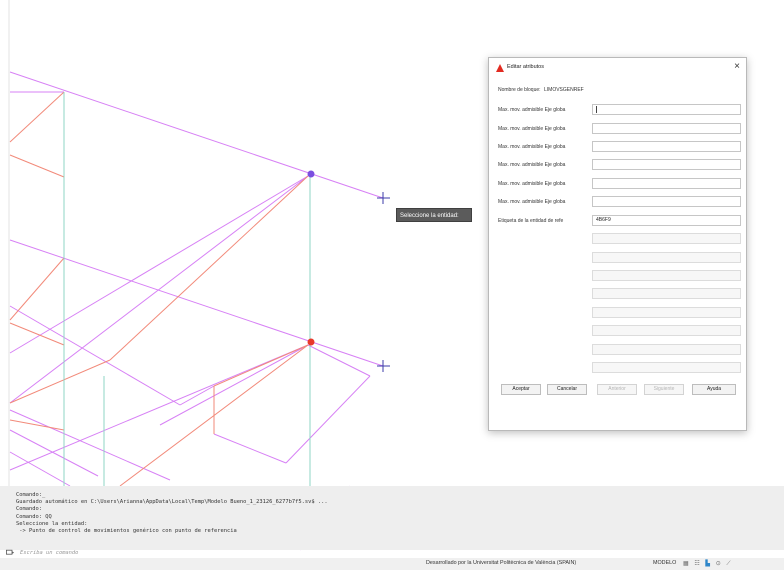 The height and width of the screenshot is (570, 784). What do you see at coordinates (617, 68) in the screenshot?
I see `dialog-title-bar: Editar atributos ×` at bounding box center [617, 68].